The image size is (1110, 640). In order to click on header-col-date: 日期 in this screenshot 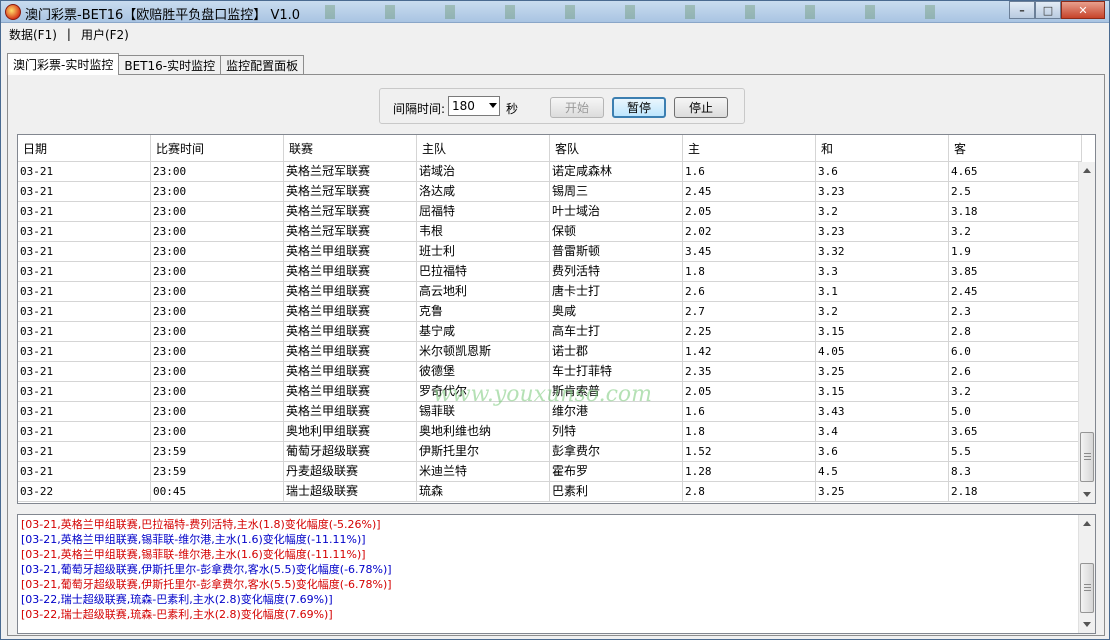, I will do `click(84, 148)`.